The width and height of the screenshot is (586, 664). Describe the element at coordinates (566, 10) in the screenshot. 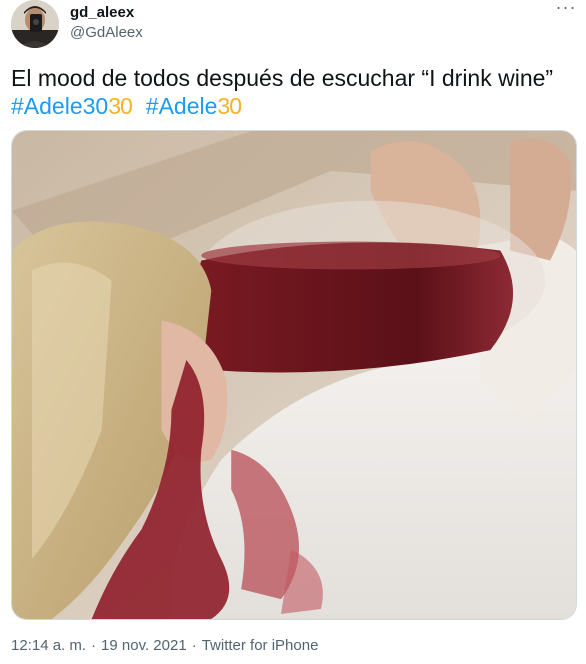

I see `more-horizontal-icon: ···` at that location.